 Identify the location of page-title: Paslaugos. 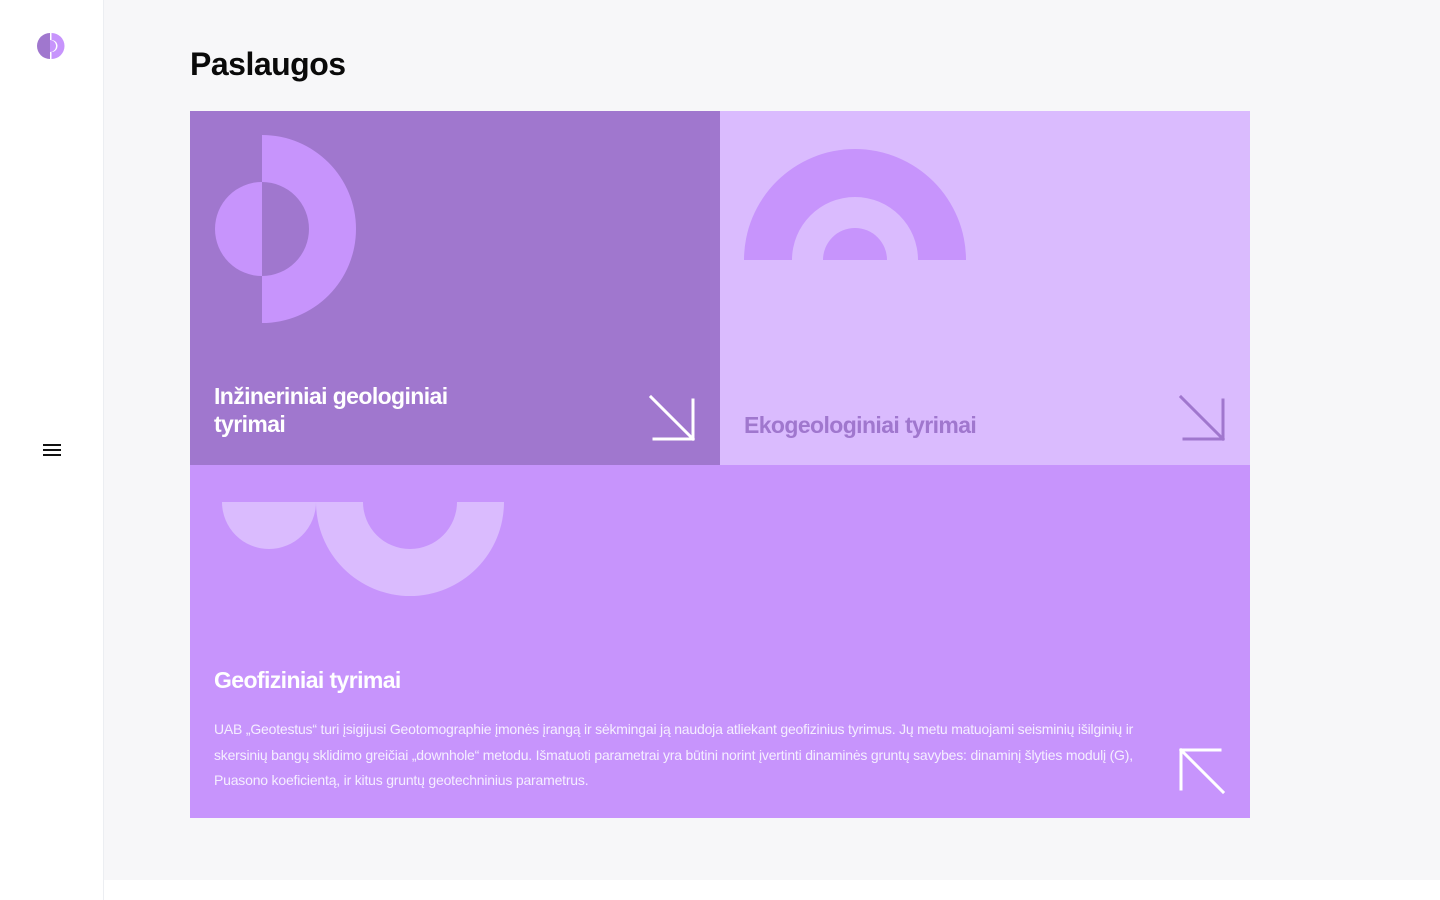
(268, 64).